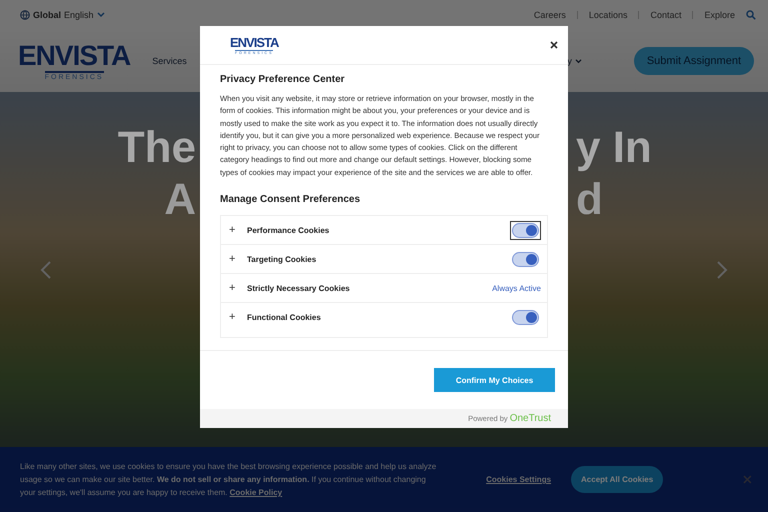  What do you see at coordinates (291, 200) in the screenshot?
I see `section-title: Manage Consent Preferences` at bounding box center [291, 200].